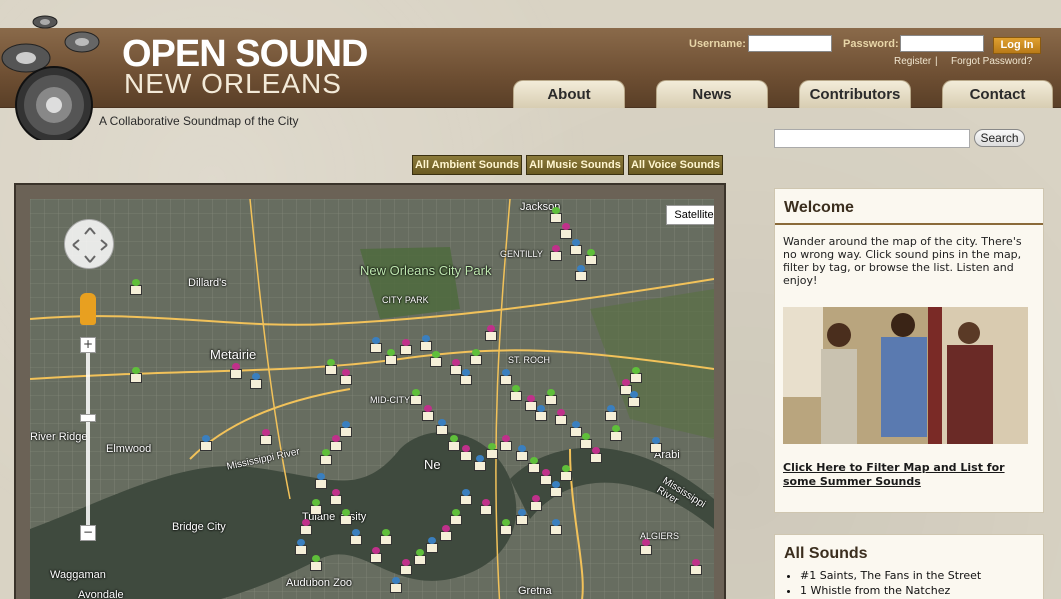 Image resolution: width=1061 pixels, height=599 pixels. Describe the element at coordinates (942, 43) in the screenshot. I see `password-input` at that location.